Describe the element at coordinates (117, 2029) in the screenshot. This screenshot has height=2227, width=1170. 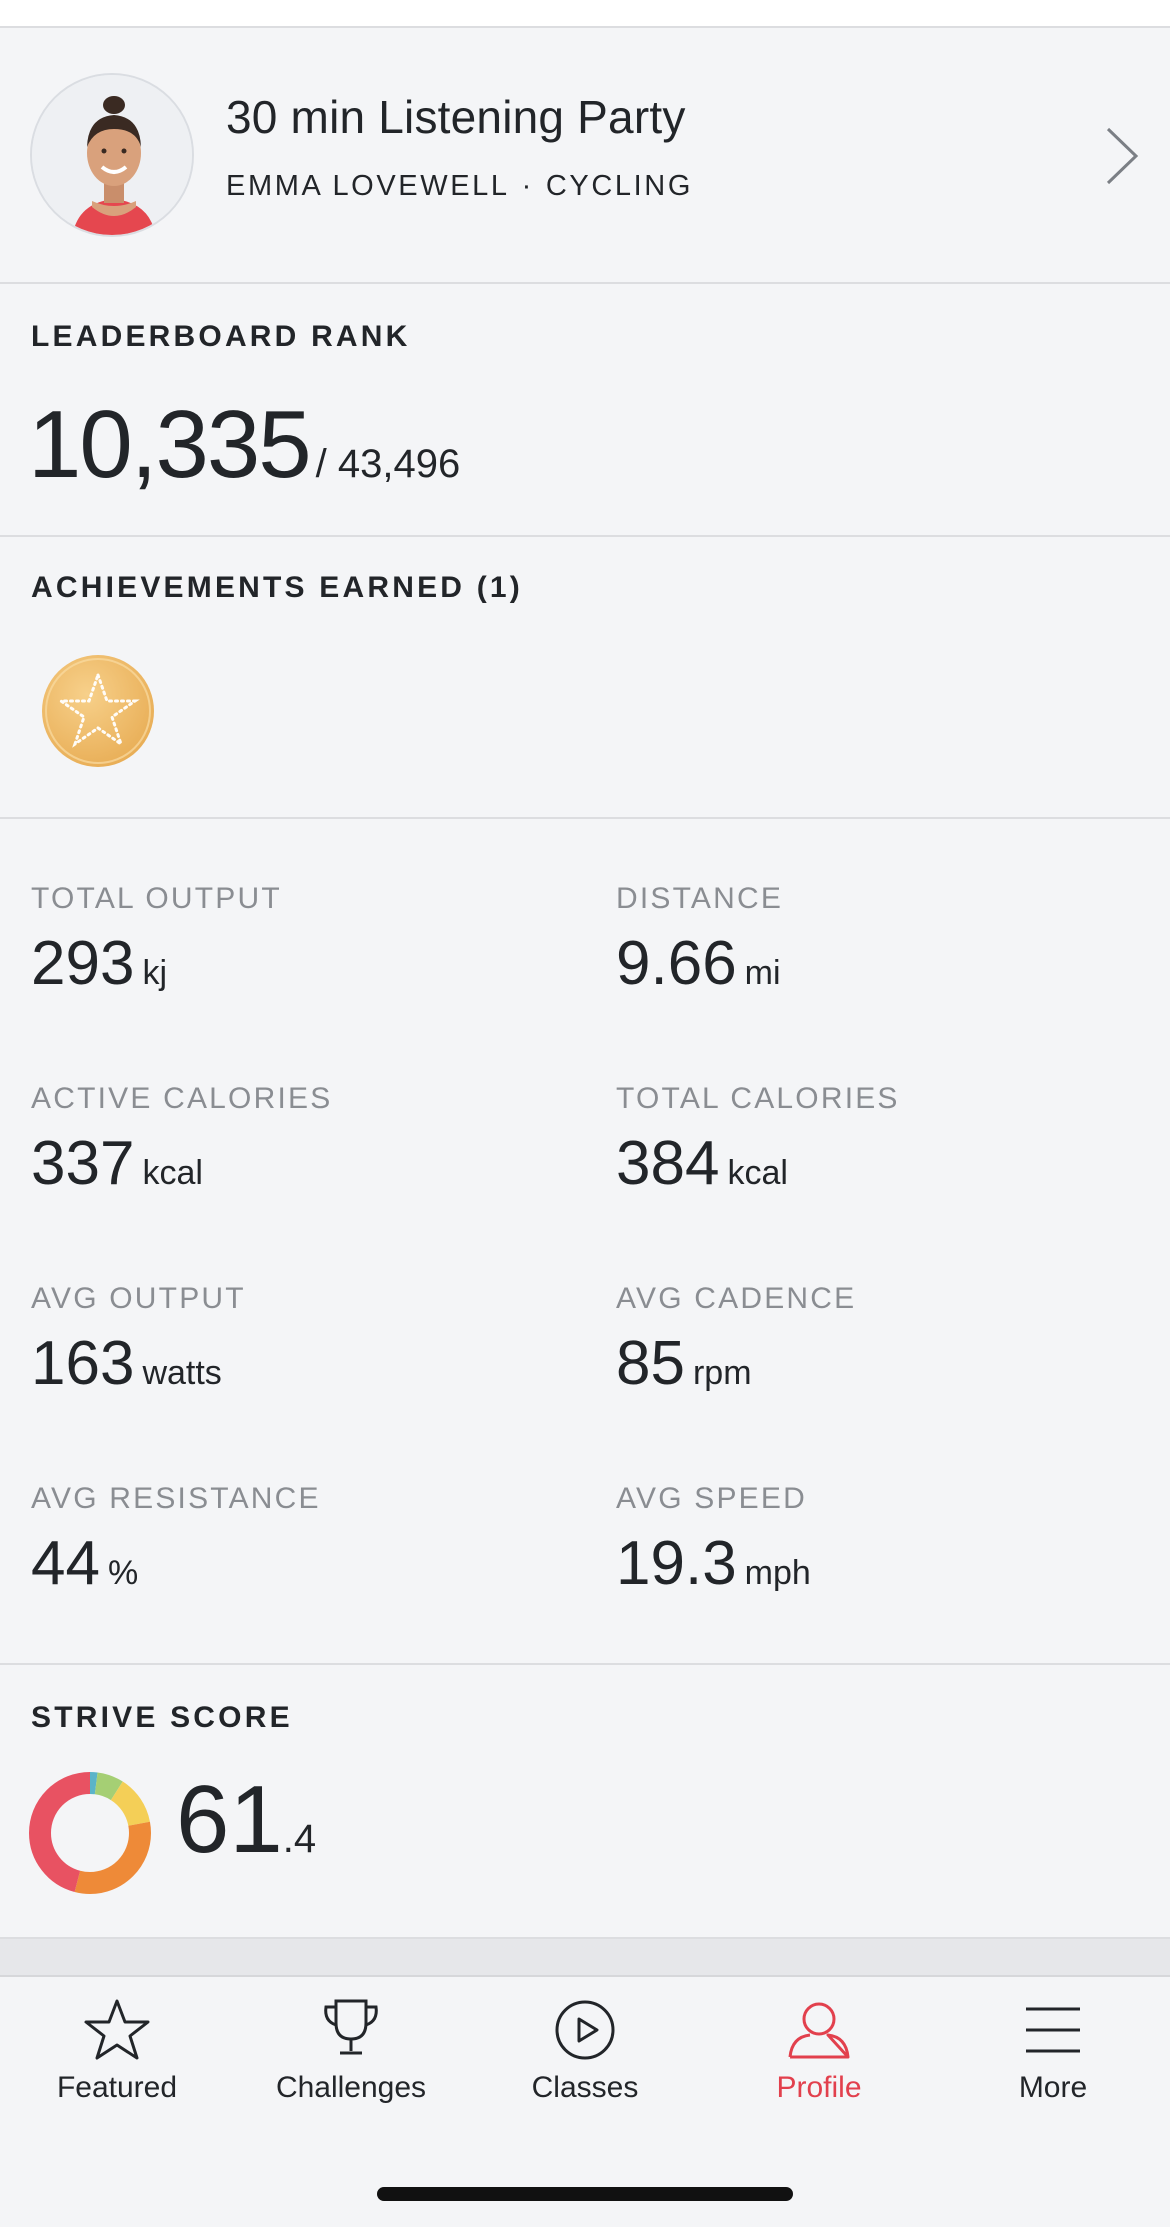
I see `star-icon` at that location.